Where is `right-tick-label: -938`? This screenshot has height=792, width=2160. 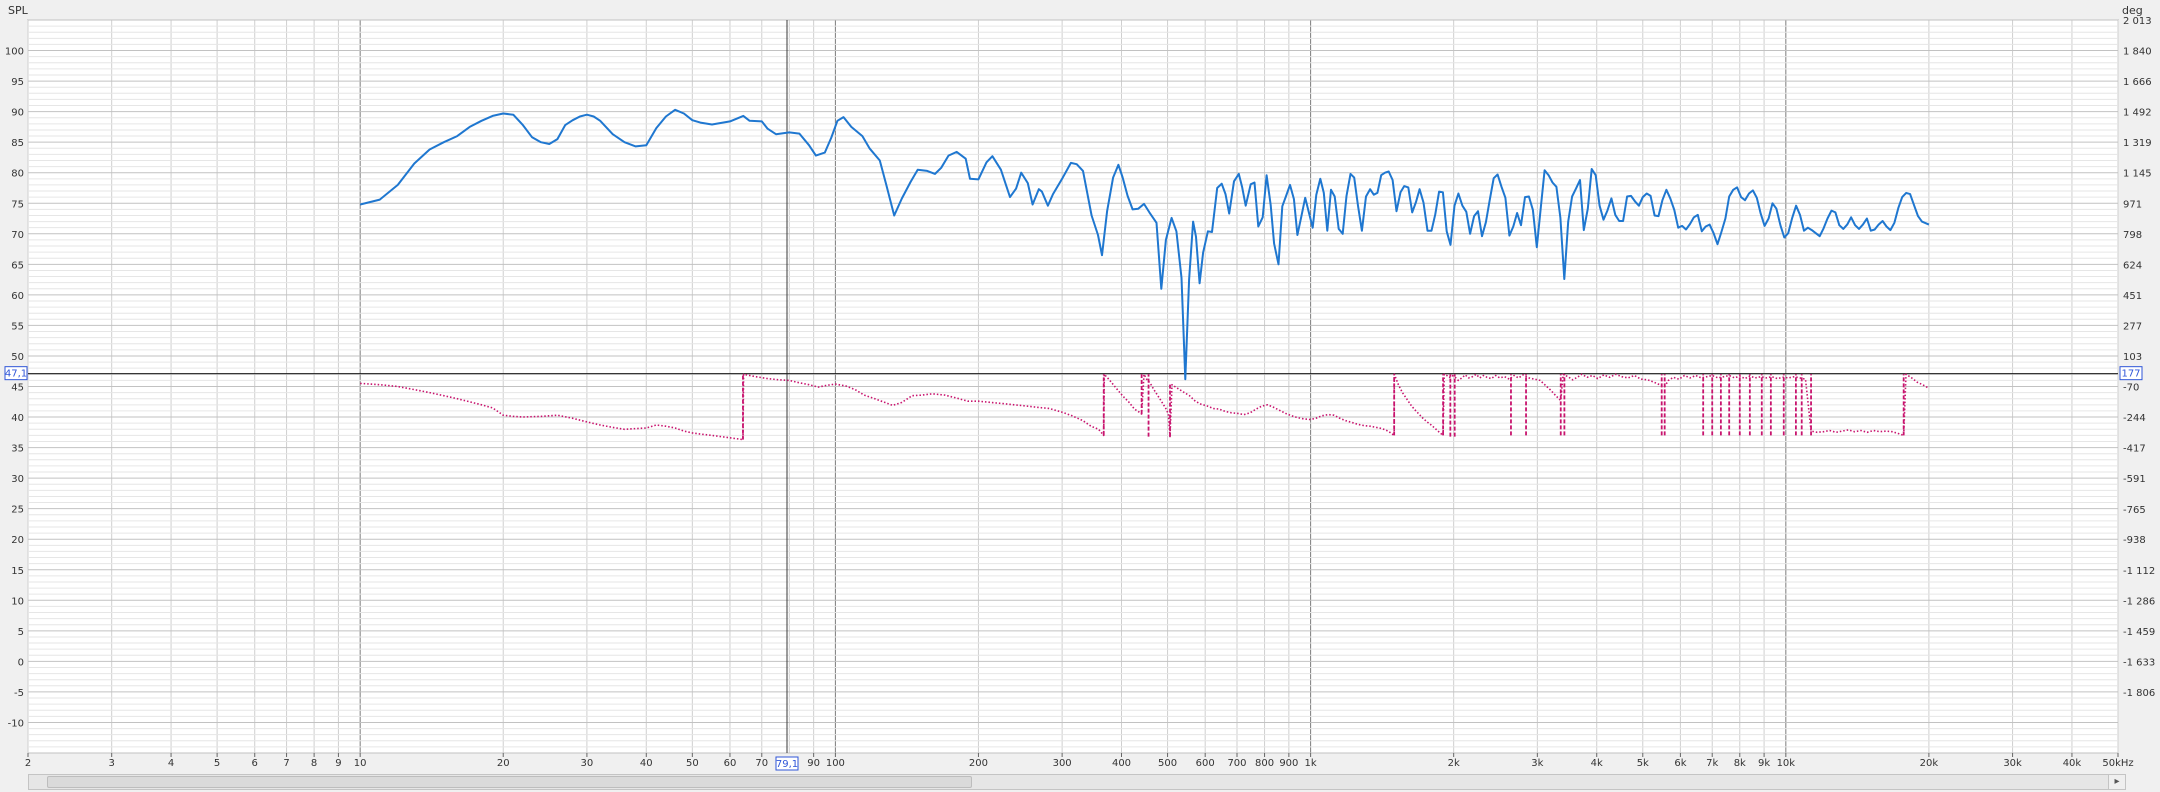
right-tick-label: -938 is located at coordinates (2134, 540).